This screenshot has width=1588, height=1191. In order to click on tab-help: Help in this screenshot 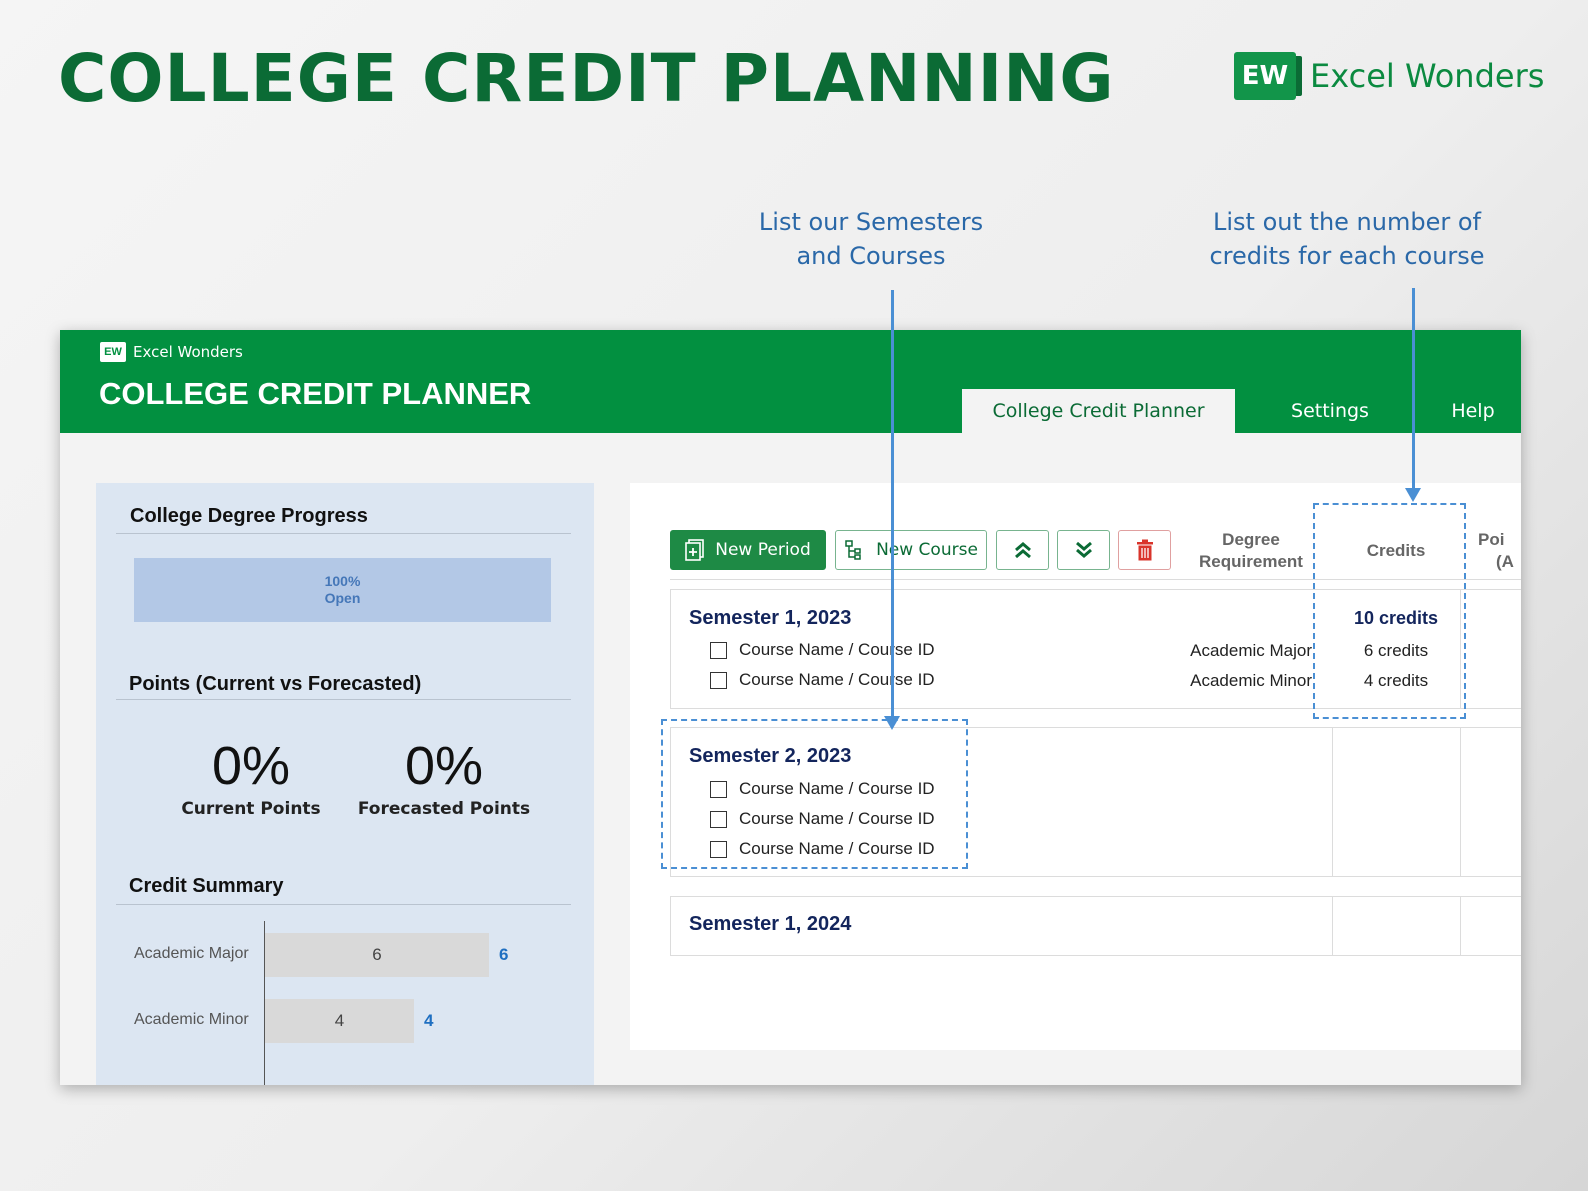, I will do `click(1473, 411)`.